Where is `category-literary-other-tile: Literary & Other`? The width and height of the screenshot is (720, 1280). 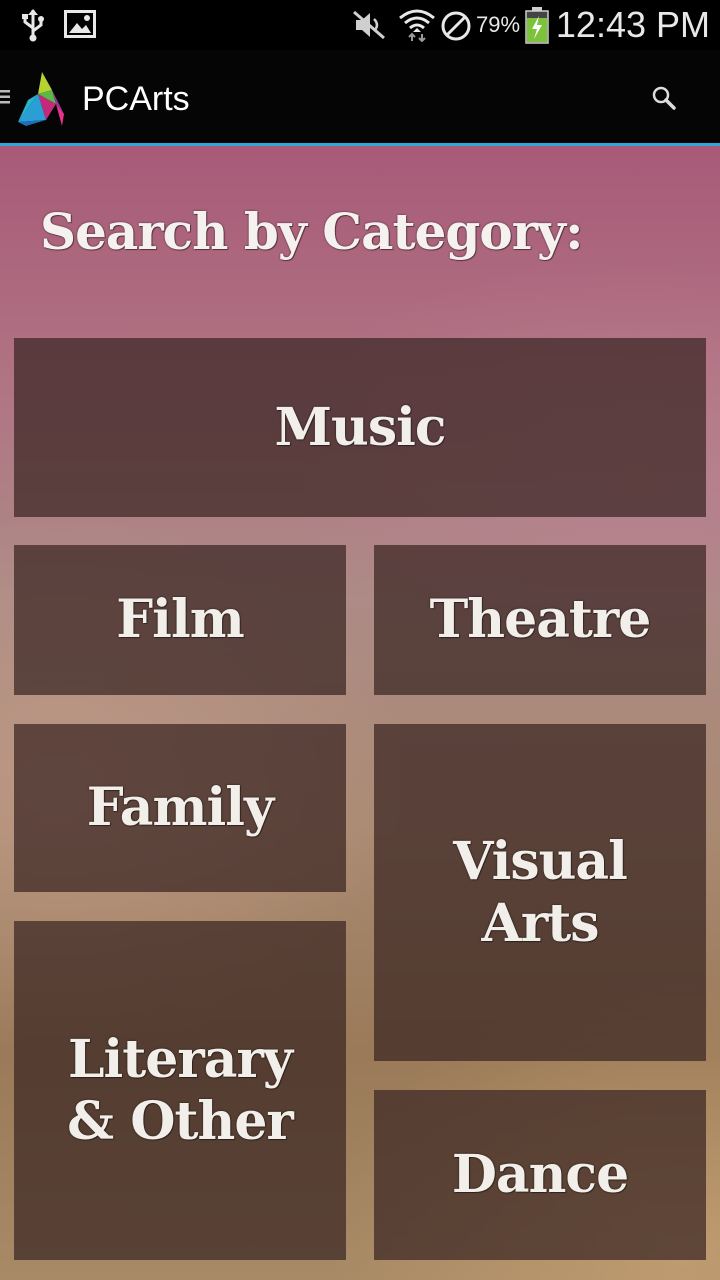 category-literary-other-tile: Literary & Other is located at coordinates (180, 1090).